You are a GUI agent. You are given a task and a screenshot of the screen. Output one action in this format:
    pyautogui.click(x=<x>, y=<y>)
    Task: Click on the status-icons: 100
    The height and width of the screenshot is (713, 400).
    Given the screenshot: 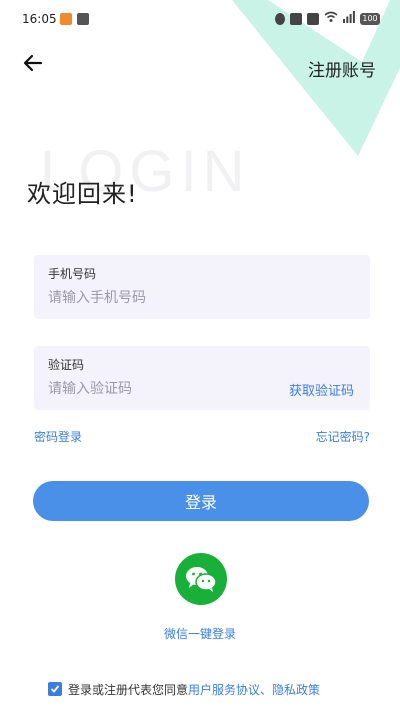 What is the action you would take?
    pyautogui.click(x=327, y=18)
    